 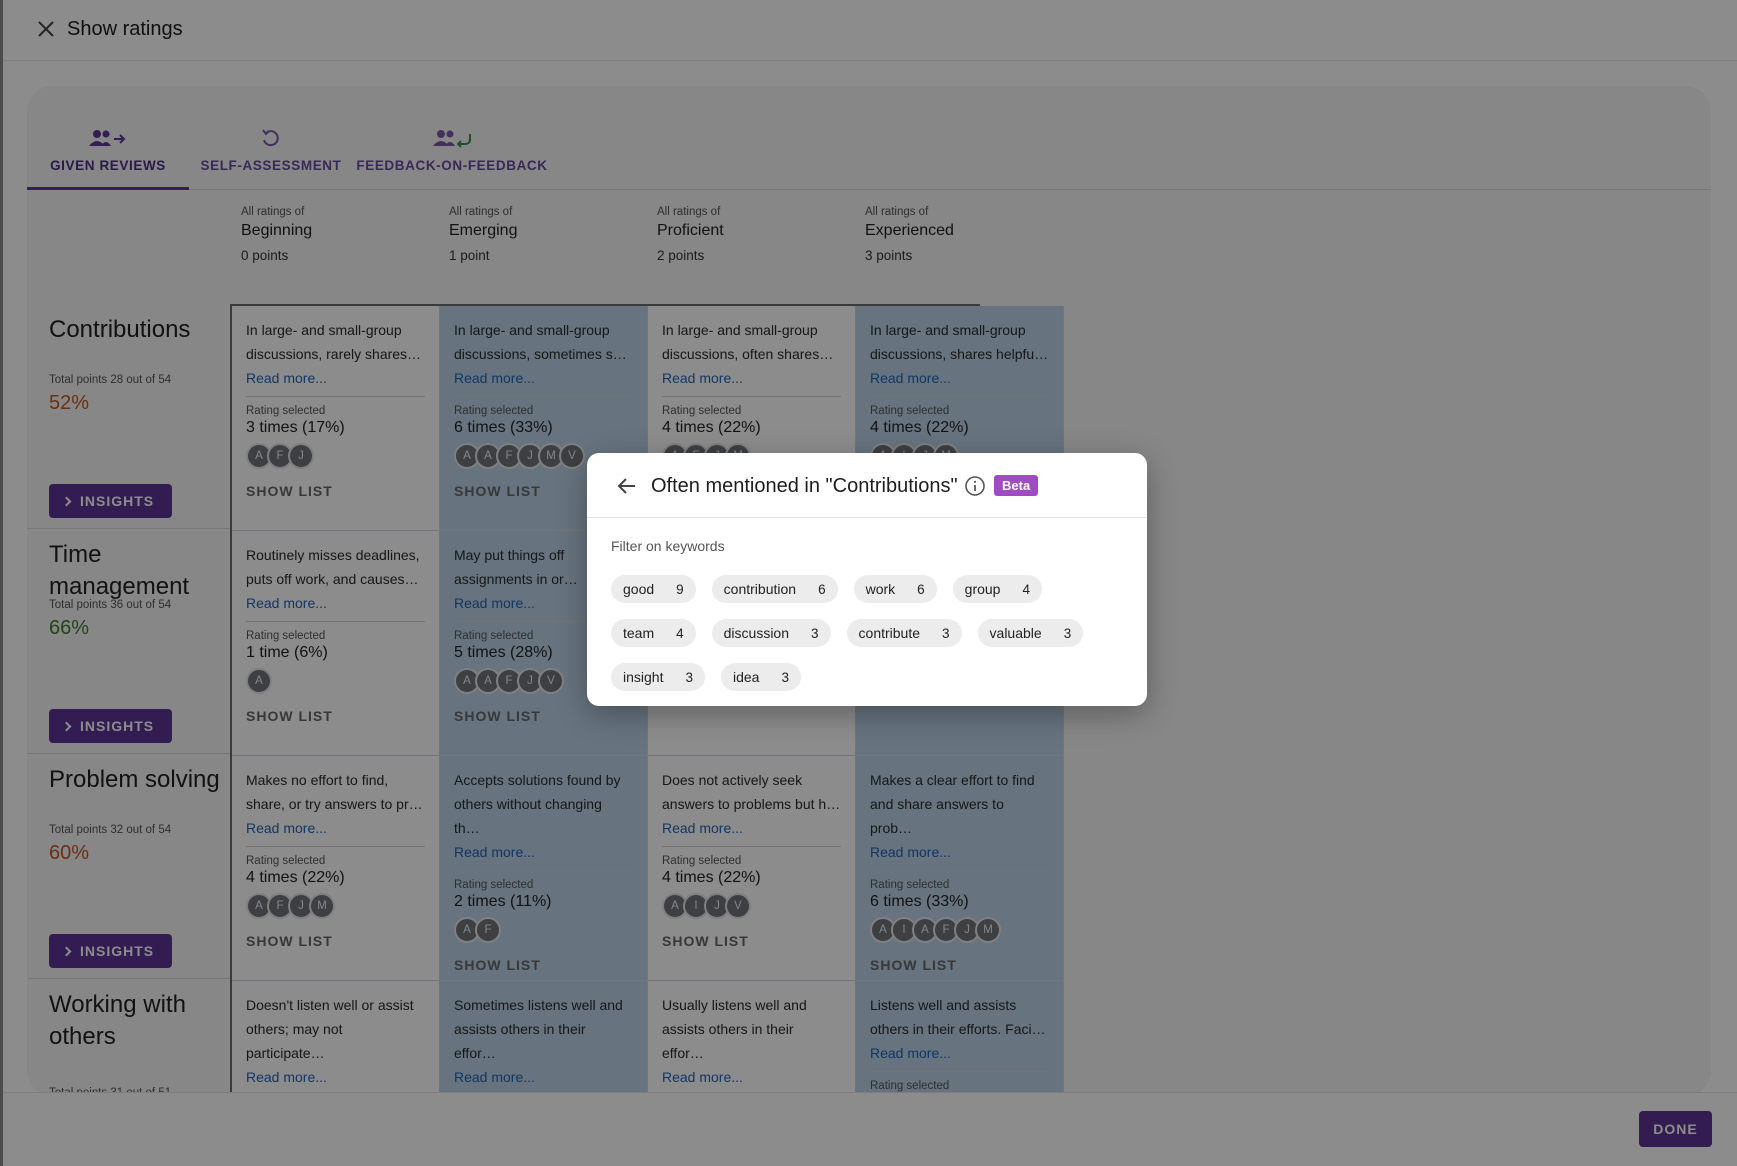 What do you see at coordinates (982, 589) in the screenshot?
I see `keyword-label: group` at bounding box center [982, 589].